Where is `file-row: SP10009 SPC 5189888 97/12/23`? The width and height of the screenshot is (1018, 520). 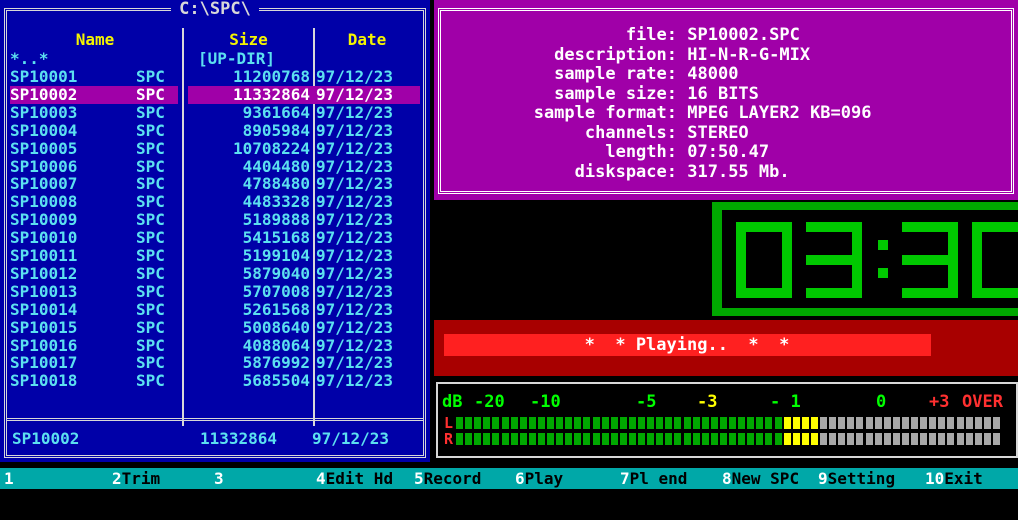
file-row: SP10009 SPC 5189888 97/12/23 is located at coordinates (215, 220).